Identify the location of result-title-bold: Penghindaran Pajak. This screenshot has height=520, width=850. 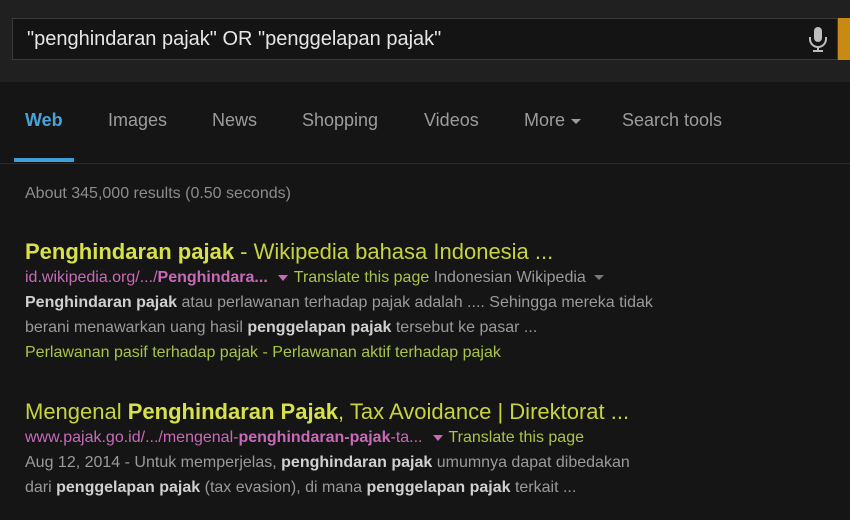
(233, 411).